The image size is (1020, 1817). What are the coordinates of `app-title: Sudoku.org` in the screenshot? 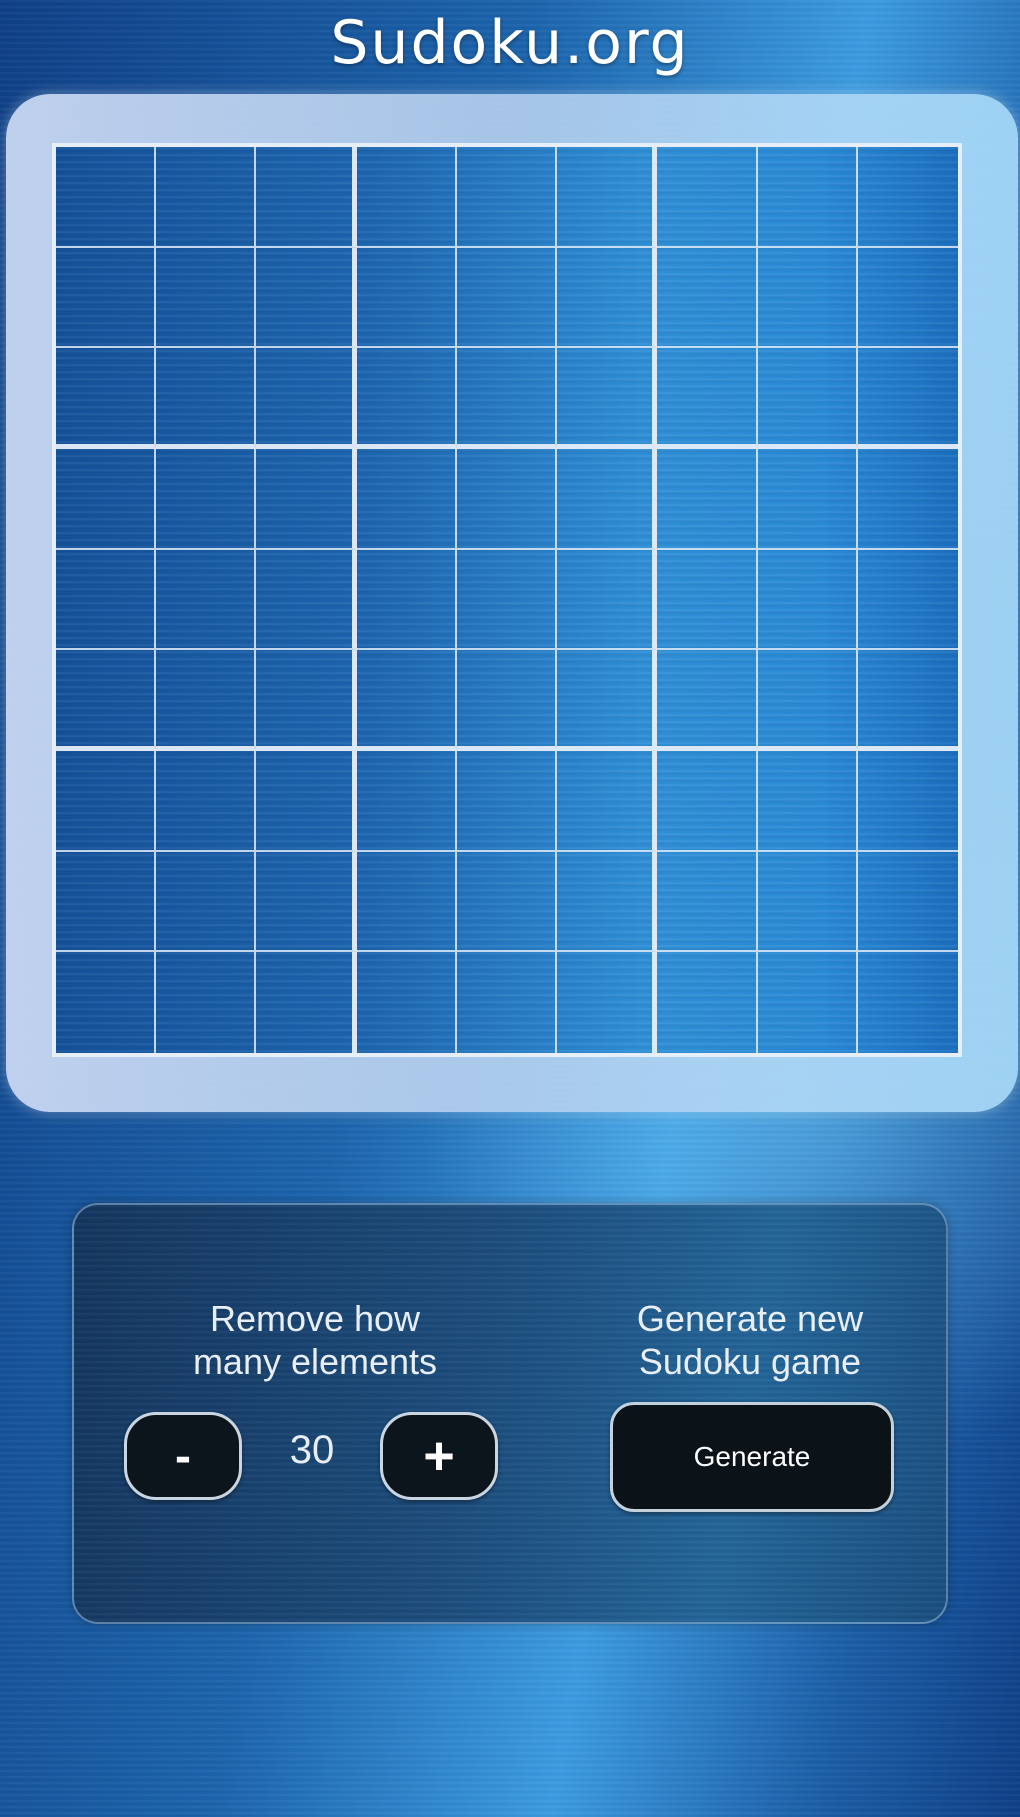 It's located at (510, 43).